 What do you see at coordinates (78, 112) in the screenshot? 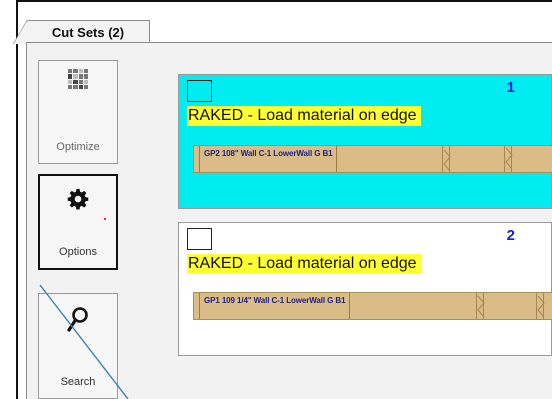
I see `optimize-button: Optimize` at bounding box center [78, 112].